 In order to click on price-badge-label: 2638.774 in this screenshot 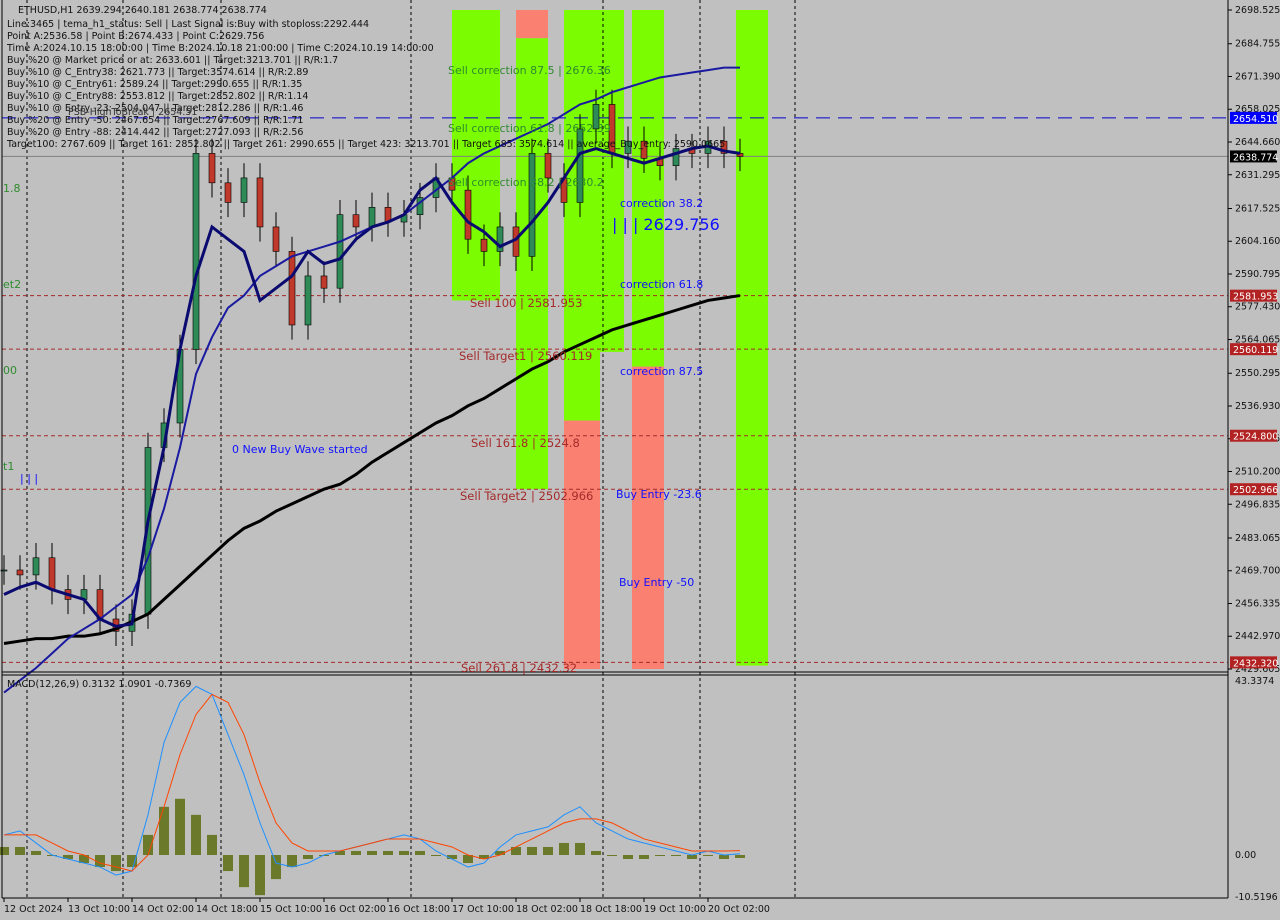, I will do `click(1255, 157)`.